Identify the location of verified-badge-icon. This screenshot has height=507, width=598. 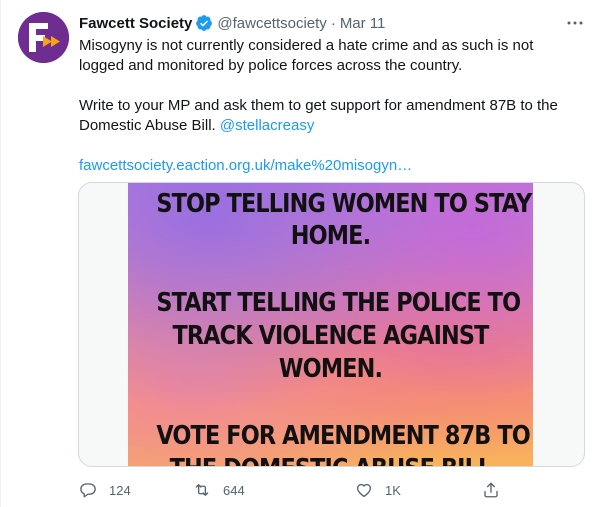
(204, 23).